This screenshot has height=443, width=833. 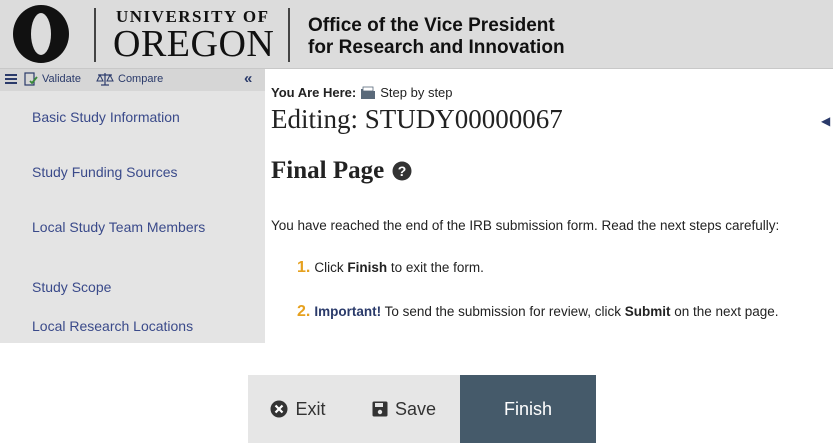 I want to click on step-text: To send the submission for review, click, so click(x=503, y=311).